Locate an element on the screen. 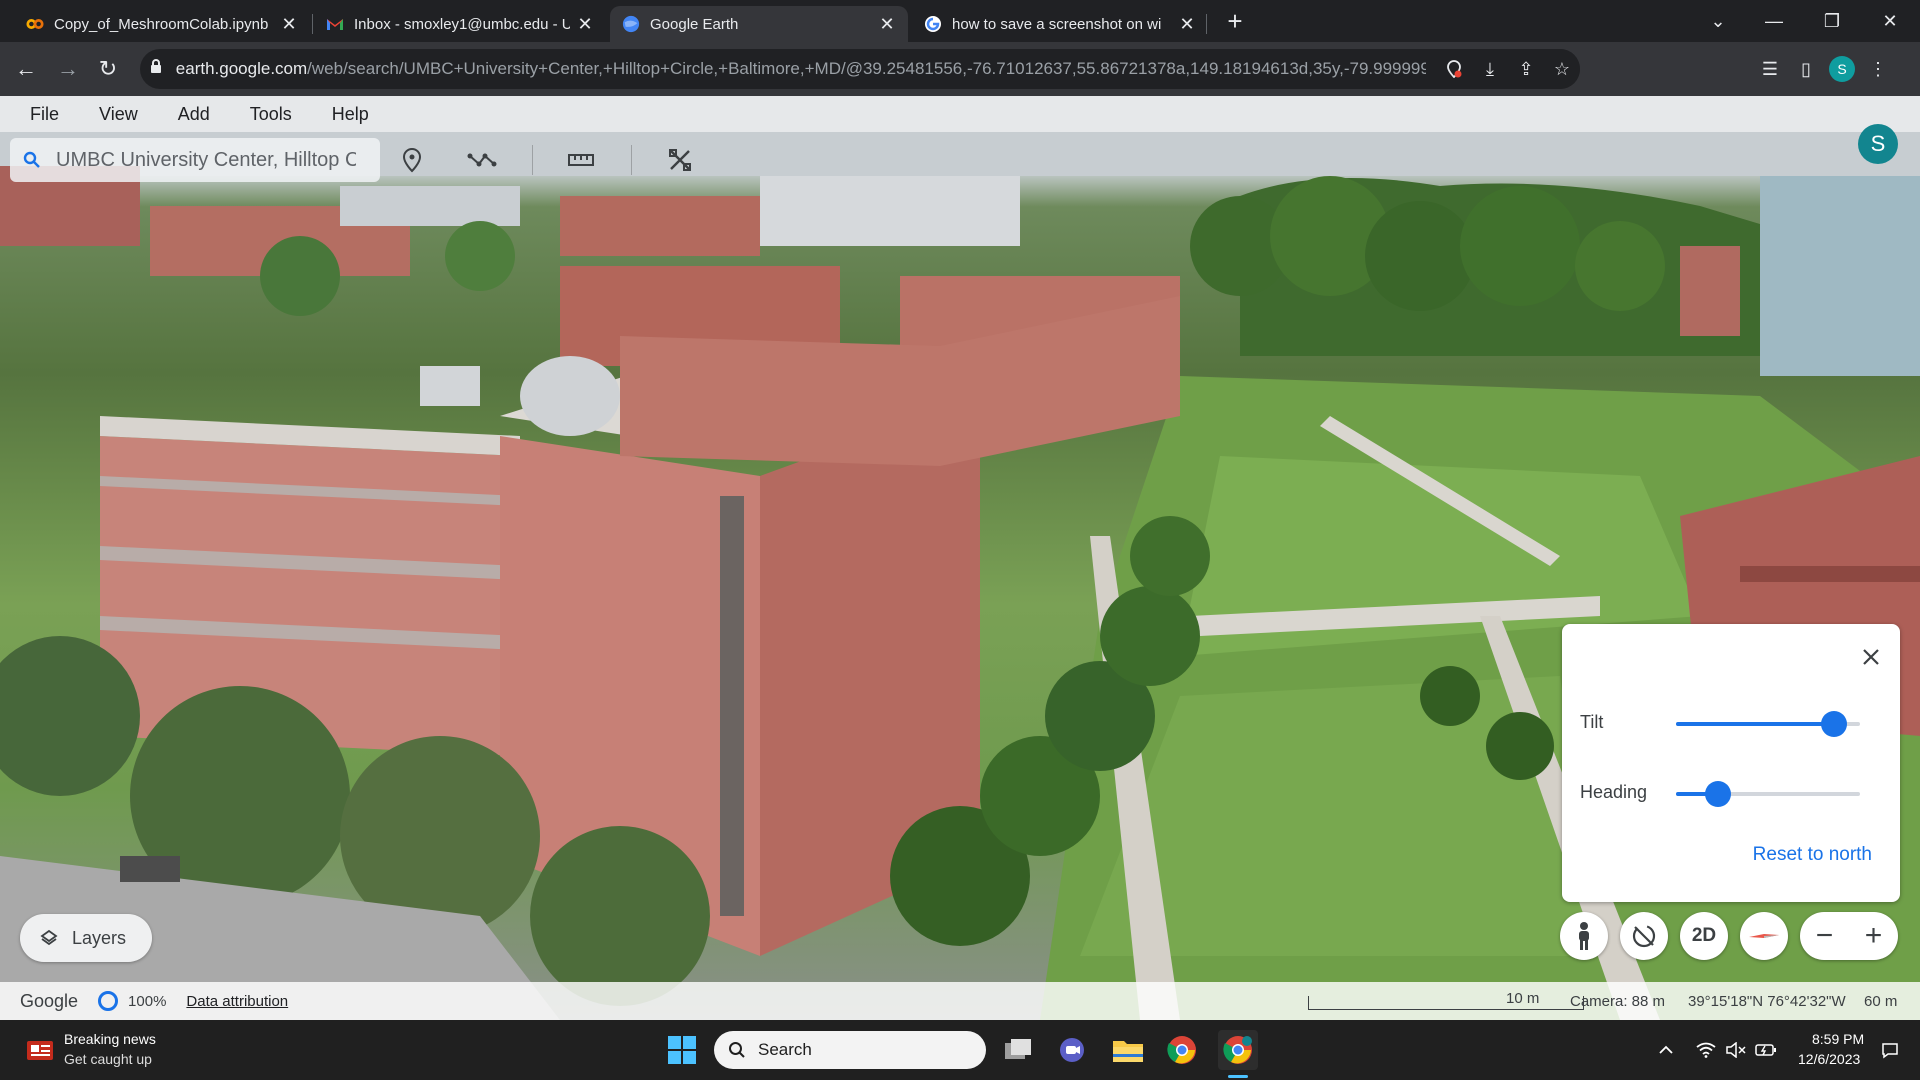 This screenshot has width=1920, height=1080. share-icon: ⇪ is located at coordinates (1526, 69).